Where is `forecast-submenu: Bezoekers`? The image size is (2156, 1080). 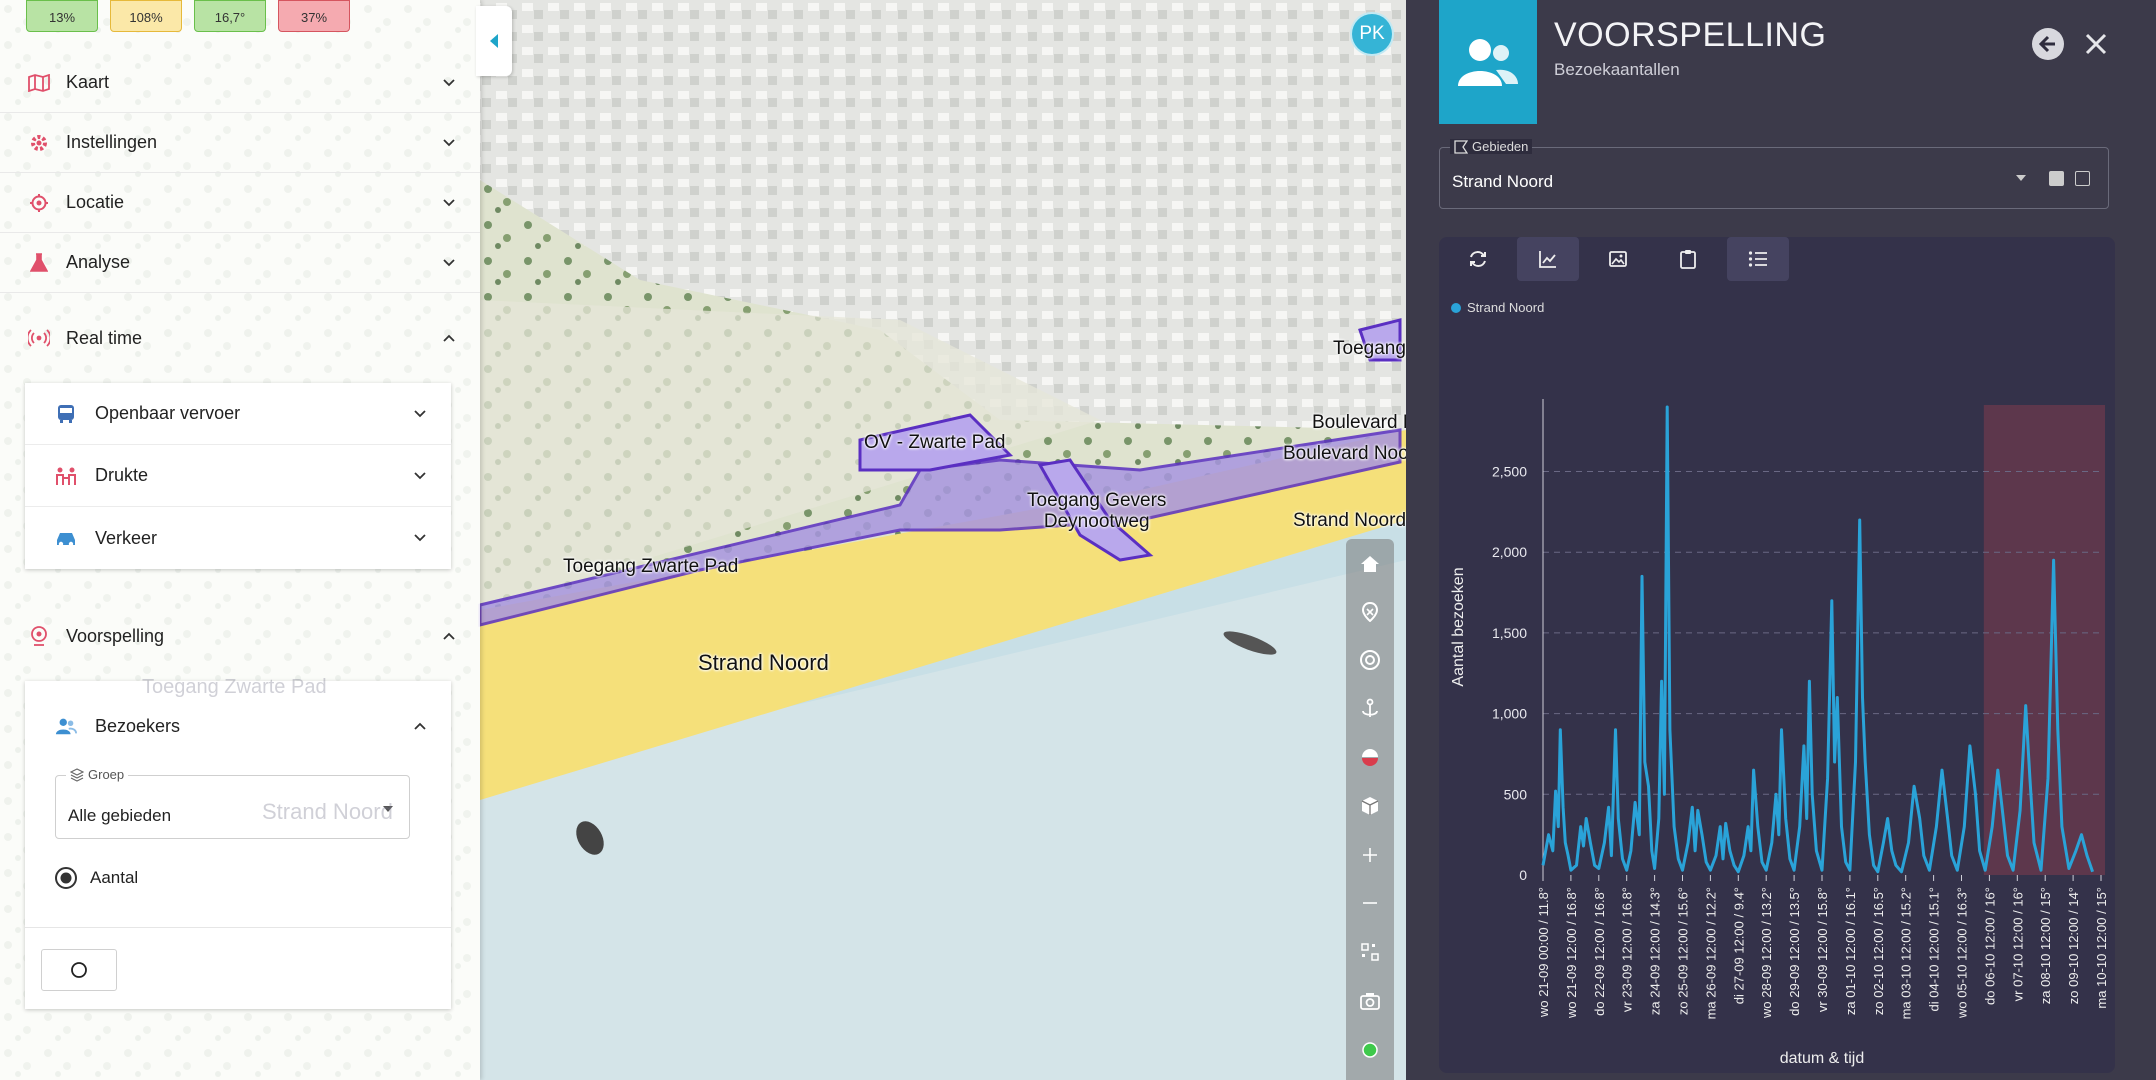 forecast-submenu: Bezoekers is located at coordinates (238, 845).